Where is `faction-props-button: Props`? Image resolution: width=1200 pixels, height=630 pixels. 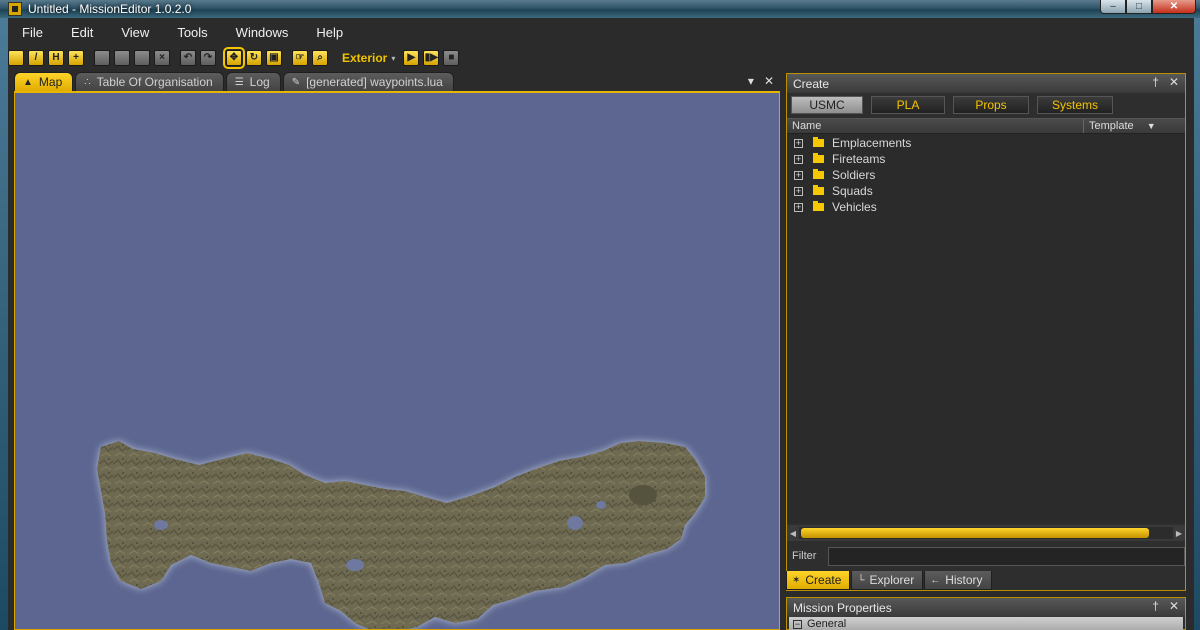
faction-props-button: Props is located at coordinates (991, 105).